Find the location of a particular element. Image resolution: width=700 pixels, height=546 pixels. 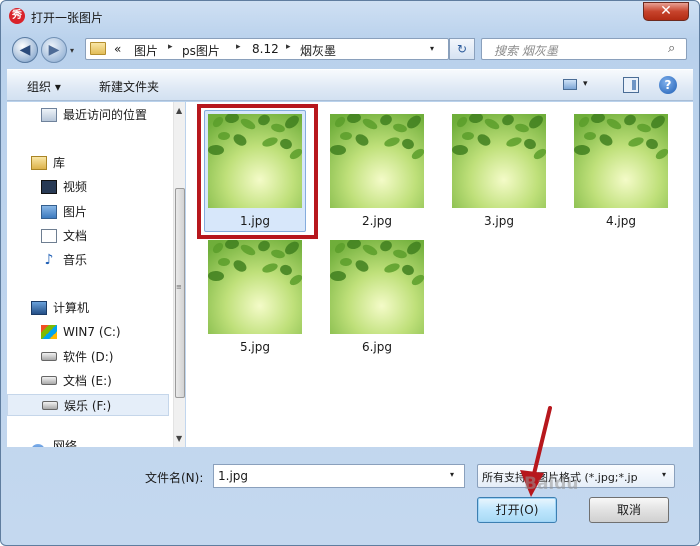

sidebar-item-label: 文档 (E:) is located at coordinates (87, 381).